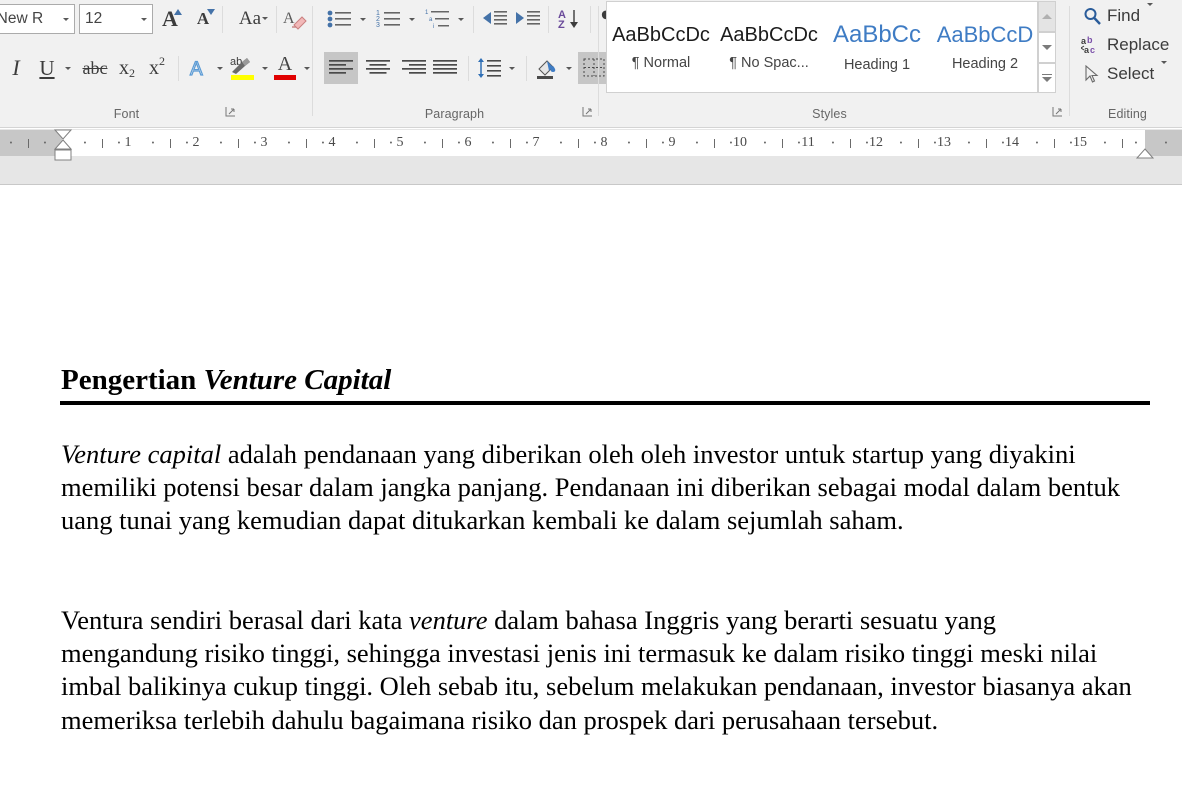  What do you see at coordinates (63, 148) in the screenshot?
I see `left-indent-marker` at bounding box center [63, 148].